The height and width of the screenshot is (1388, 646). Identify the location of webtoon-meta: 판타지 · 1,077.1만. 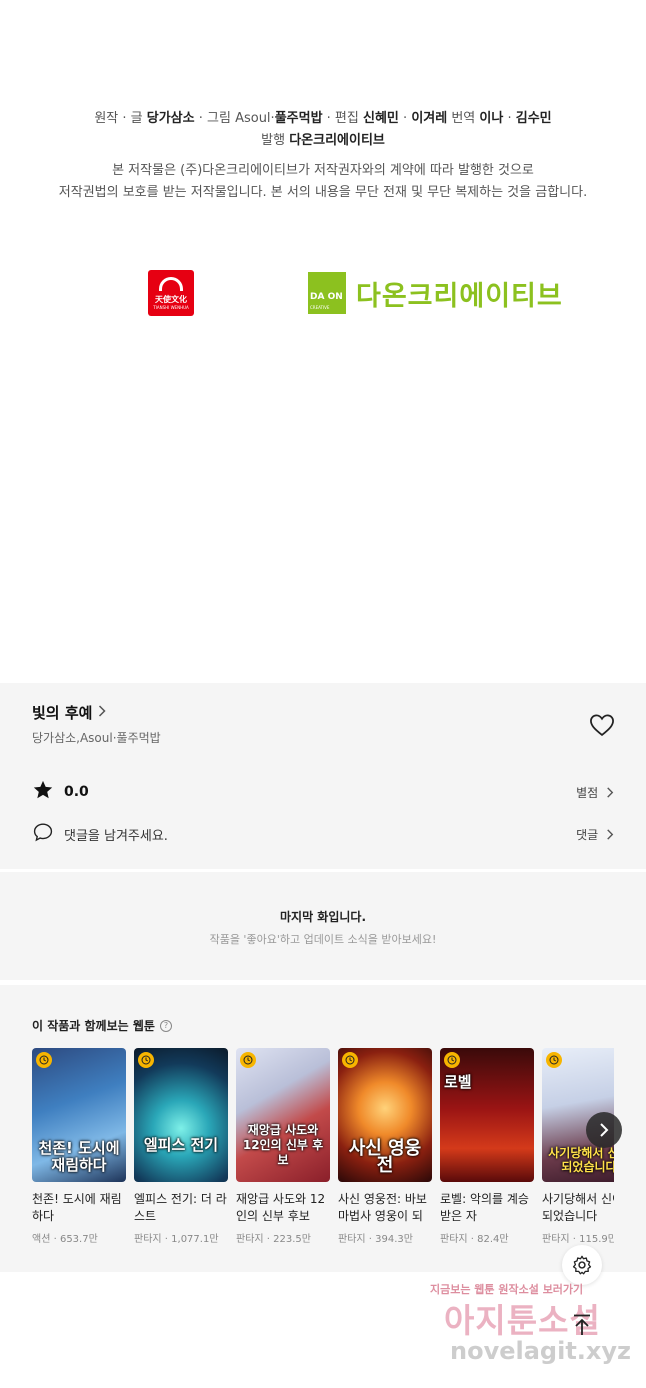
(176, 1239).